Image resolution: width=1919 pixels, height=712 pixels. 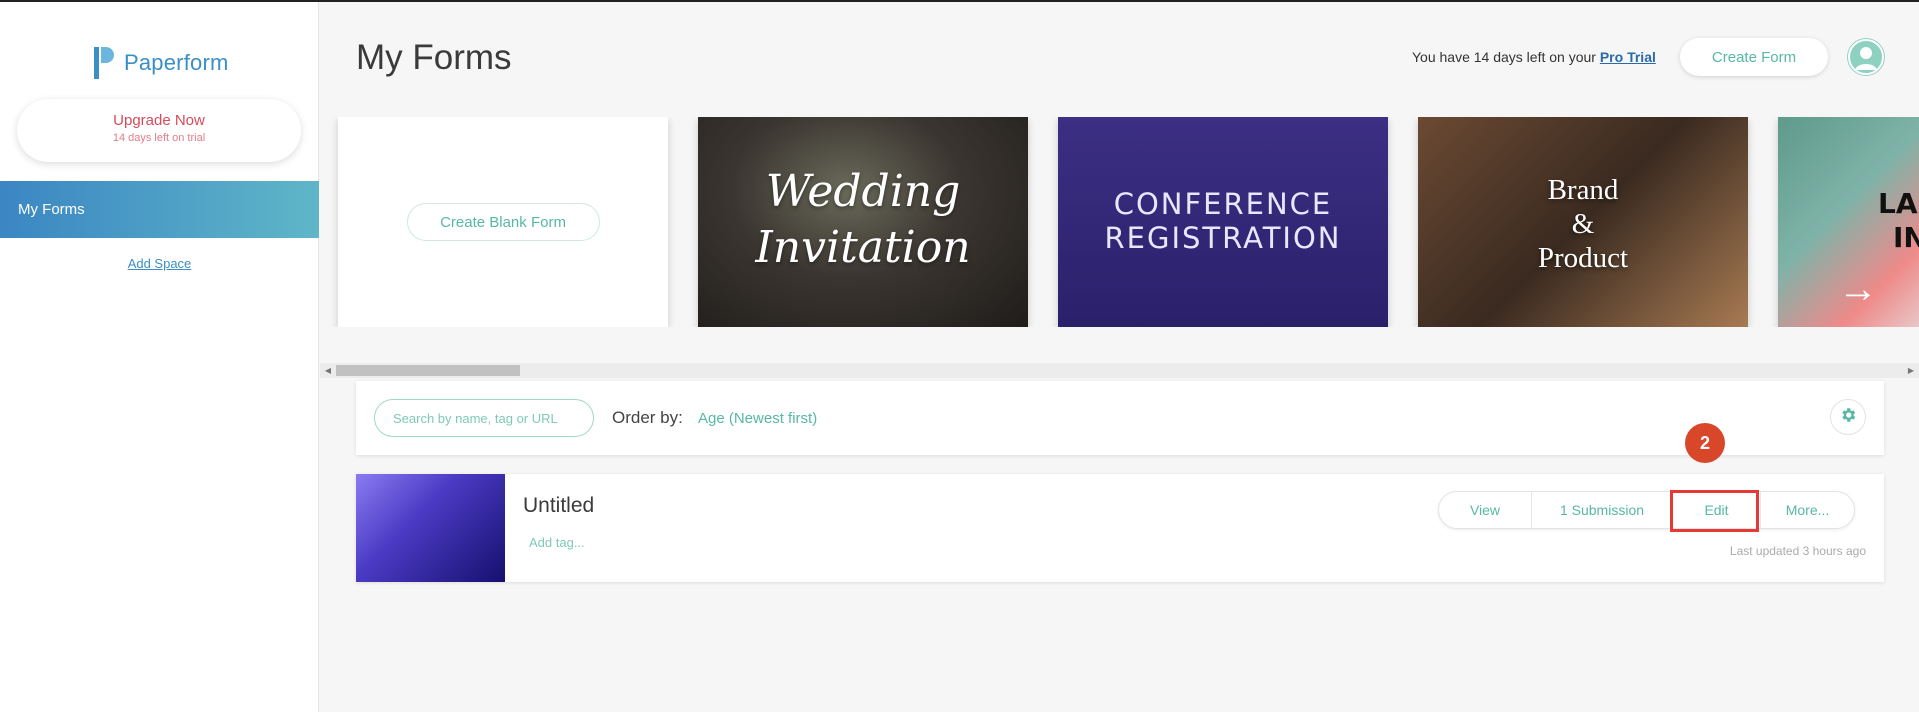 I want to click on create-blank-form-button: Create Blank Form, so click(x=503, y=222).